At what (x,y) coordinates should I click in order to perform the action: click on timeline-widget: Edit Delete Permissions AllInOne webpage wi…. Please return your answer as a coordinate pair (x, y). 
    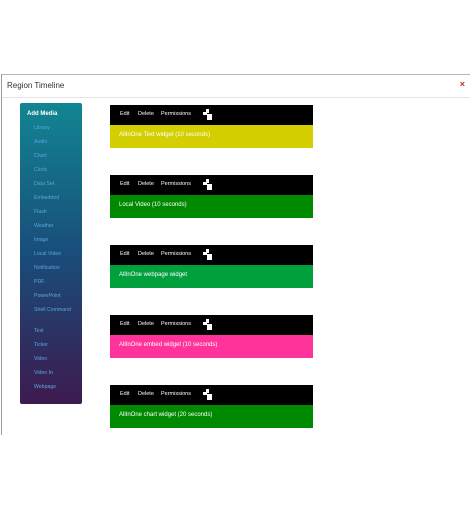
    Looking at the image, I should click on (211, 266).